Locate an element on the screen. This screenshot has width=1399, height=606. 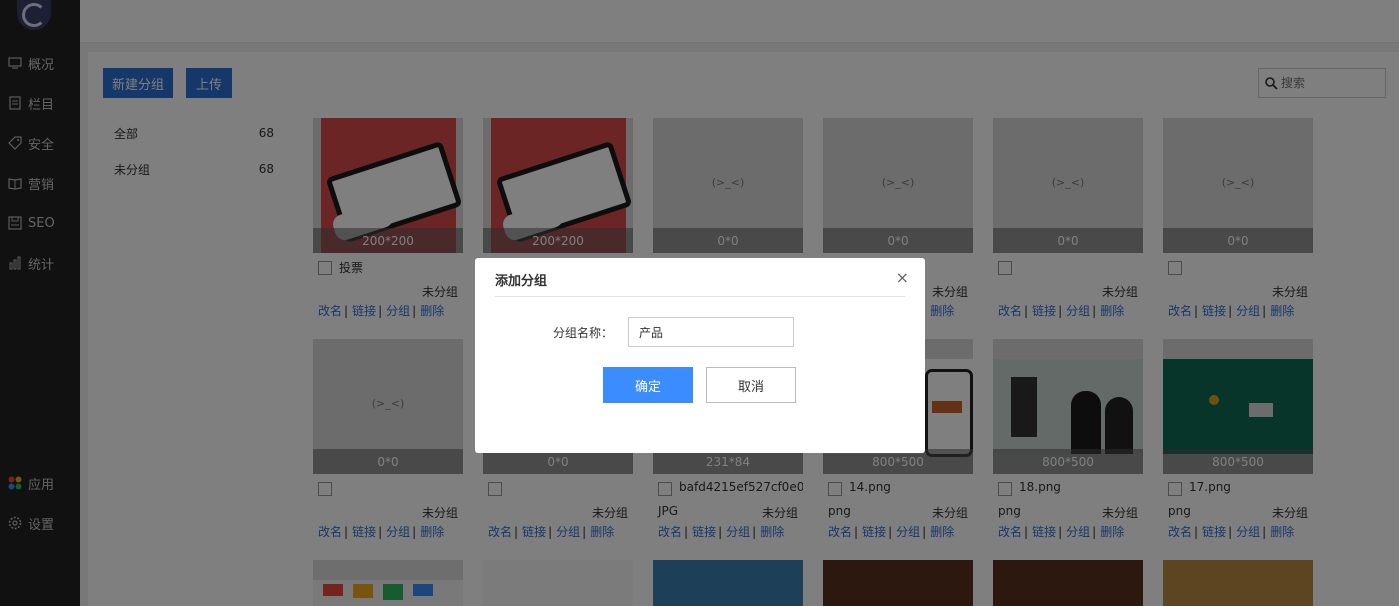
group-name-input is located at coordinates (711, 332).